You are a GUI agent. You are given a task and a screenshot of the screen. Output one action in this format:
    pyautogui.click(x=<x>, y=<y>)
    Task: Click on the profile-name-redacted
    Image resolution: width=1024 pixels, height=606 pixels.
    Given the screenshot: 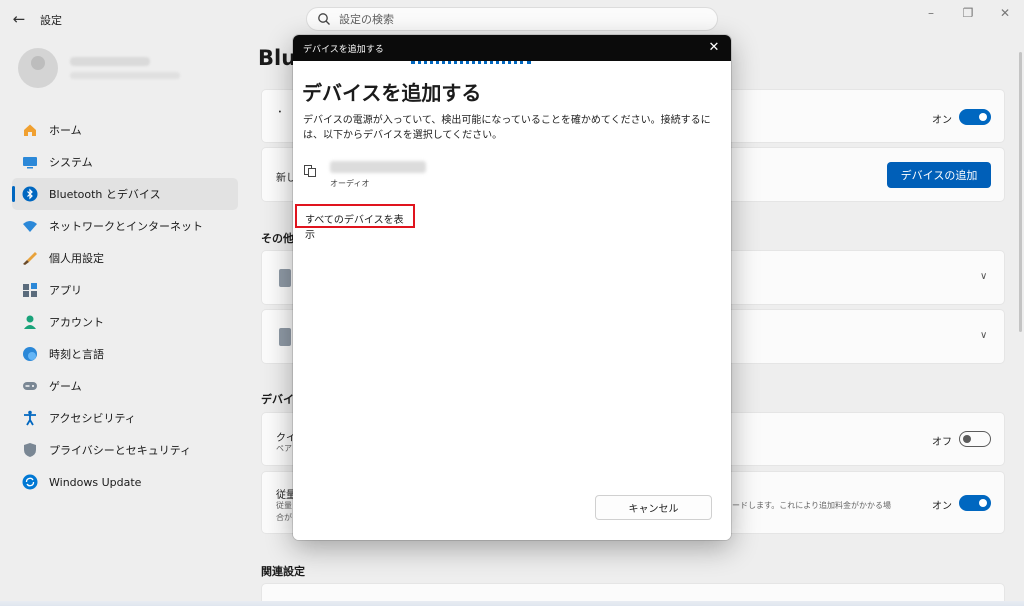 What is the action you would take?
    pyautogui.click(x=110, y=61)
    